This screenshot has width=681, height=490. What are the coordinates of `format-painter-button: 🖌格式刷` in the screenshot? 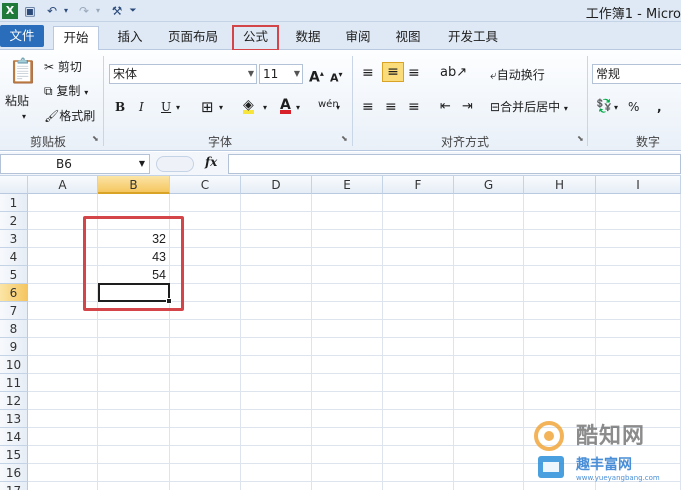 It's located at (69, 116).